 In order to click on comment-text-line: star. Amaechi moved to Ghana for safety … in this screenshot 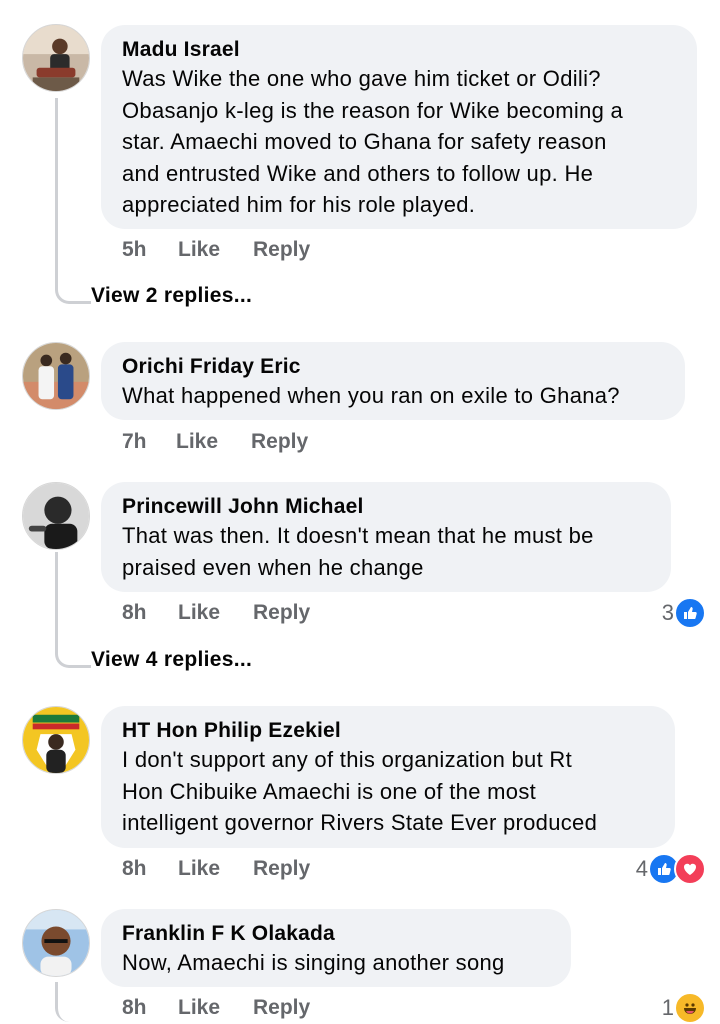, I will do `click(364, 141)`.